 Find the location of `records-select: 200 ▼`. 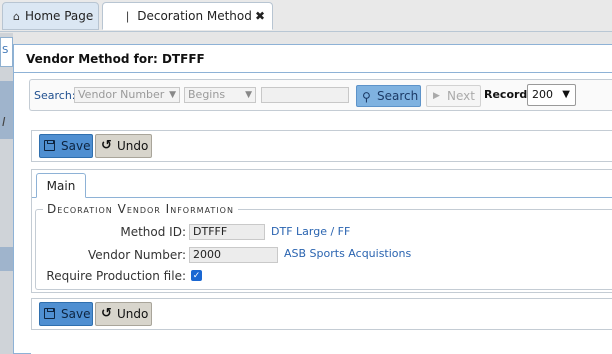

records-select: 200 ▼ is located at coordinates (551, 95).